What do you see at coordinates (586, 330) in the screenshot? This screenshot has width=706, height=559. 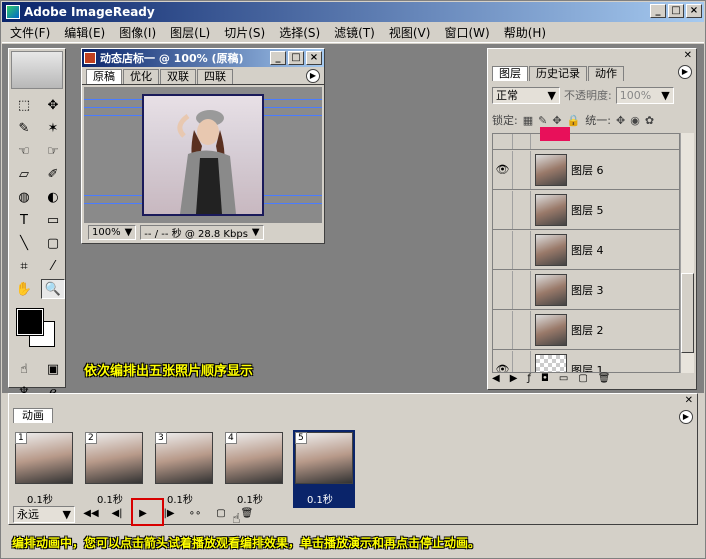 I see `layer-row: 图层 2` at bounding box center [586, 330].